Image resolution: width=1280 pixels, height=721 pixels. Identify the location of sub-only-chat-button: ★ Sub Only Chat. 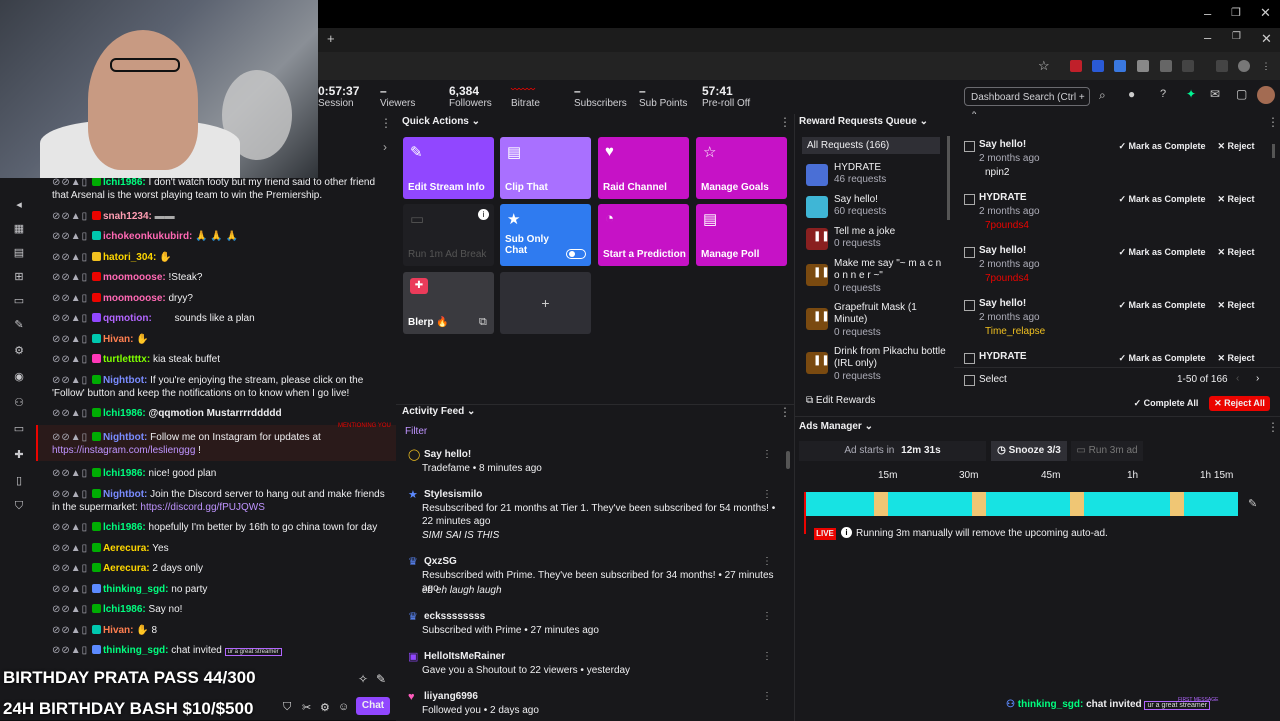
(545, 235).